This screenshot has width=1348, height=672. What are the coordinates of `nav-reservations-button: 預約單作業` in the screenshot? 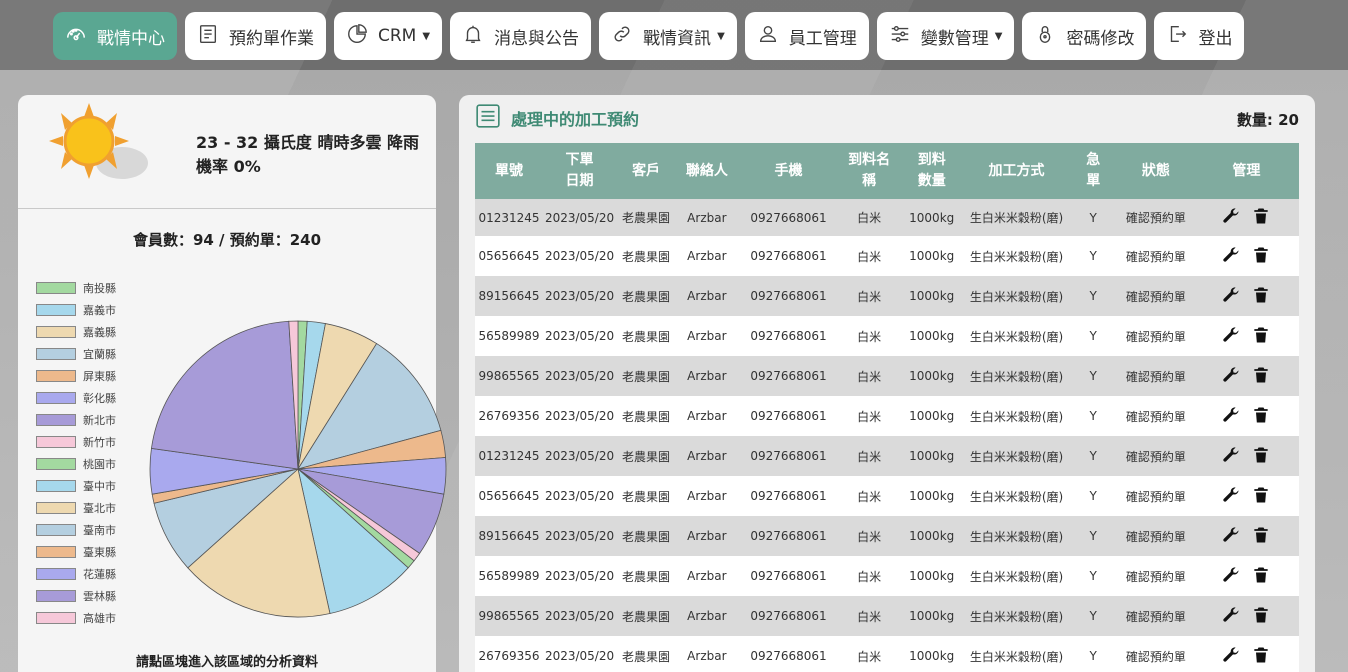 It's located at (255, 36).